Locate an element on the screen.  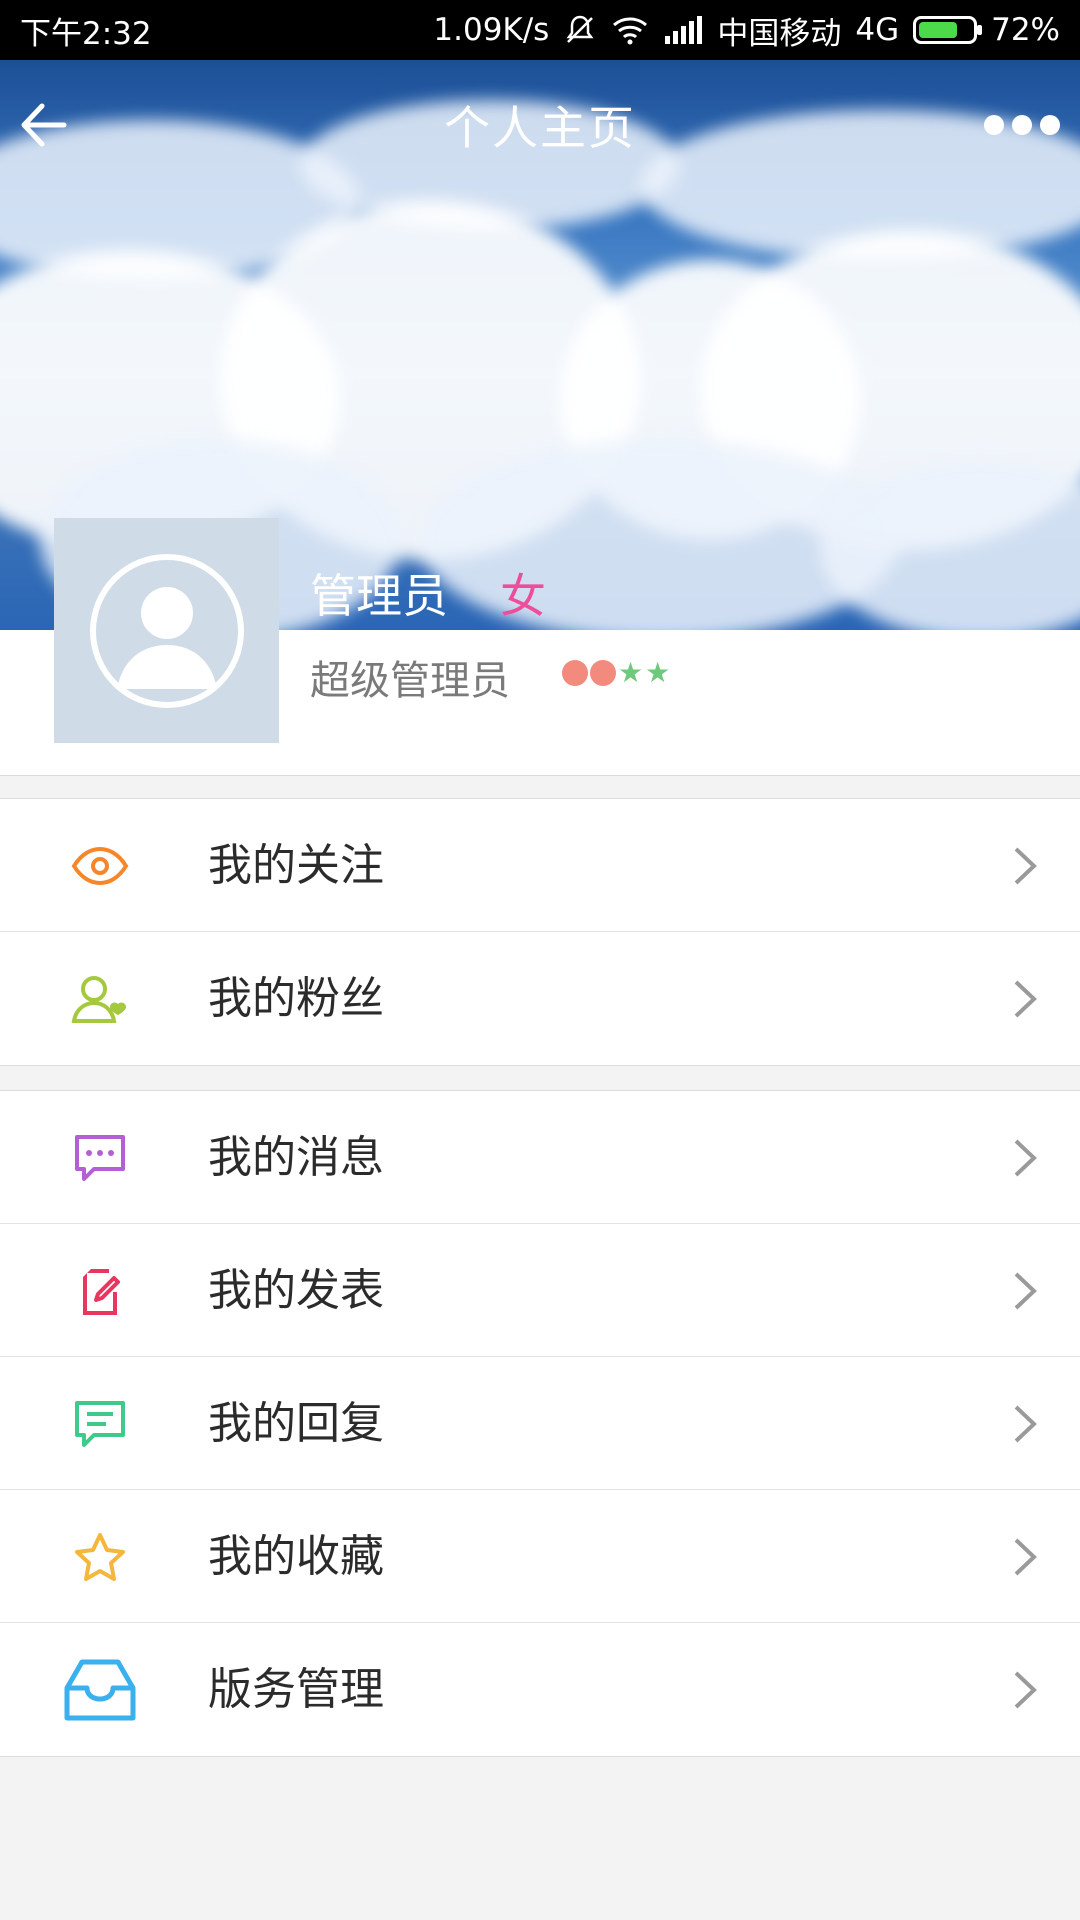
gender-label: 女 is located at coordinates (523, 596).